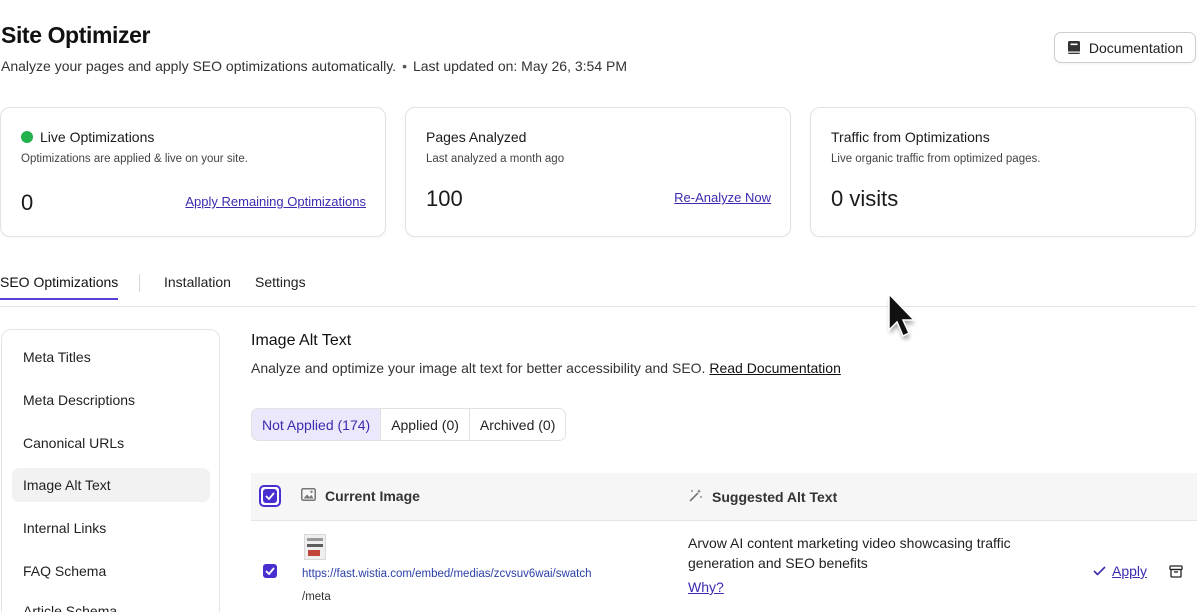  I want to click on section-title: Image Alt Text, so click(301, 340).